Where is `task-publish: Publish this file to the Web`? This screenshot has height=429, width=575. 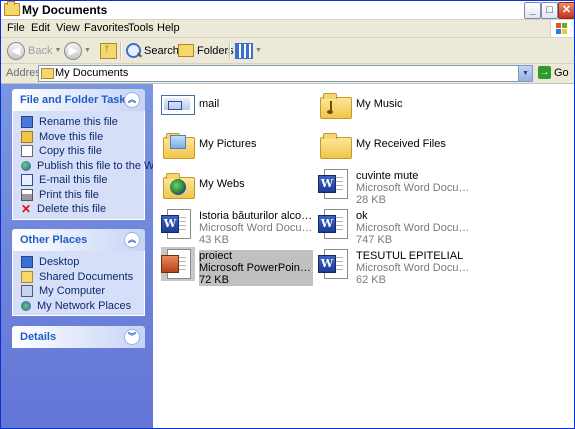
task-publish: Publish this file to the Web is located at coordinates (89, 166).